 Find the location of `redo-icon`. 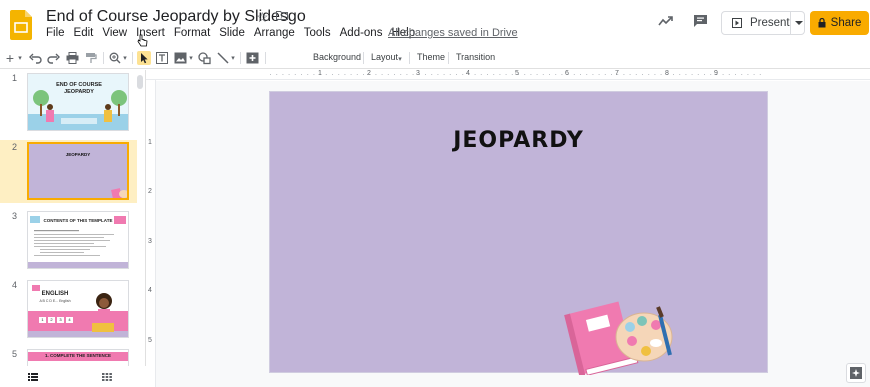

redo-icon is located at coordinates (53, 58).